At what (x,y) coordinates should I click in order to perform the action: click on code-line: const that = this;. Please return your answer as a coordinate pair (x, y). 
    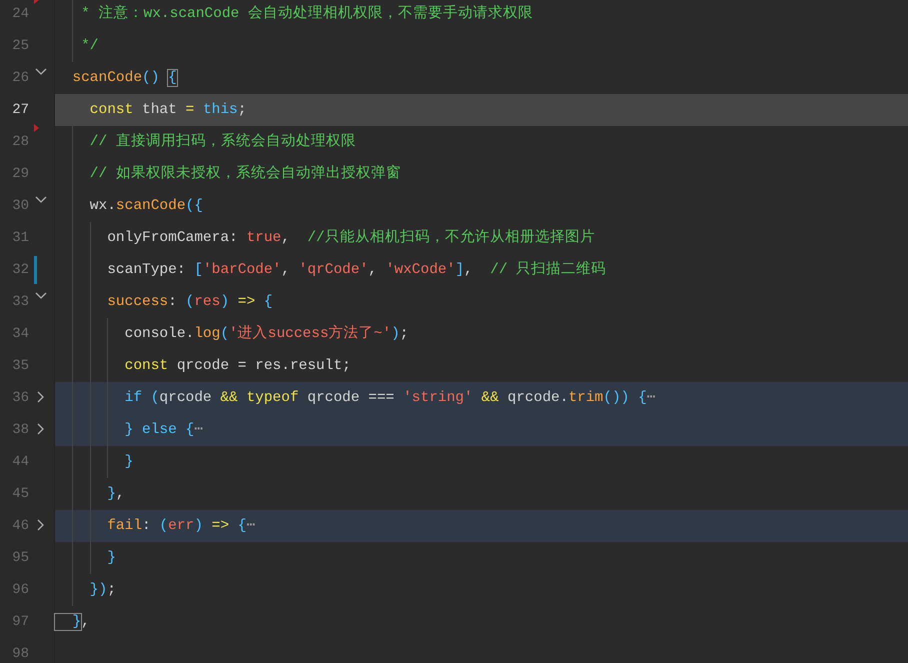
    Looking at the image, I should click on (167, 110).